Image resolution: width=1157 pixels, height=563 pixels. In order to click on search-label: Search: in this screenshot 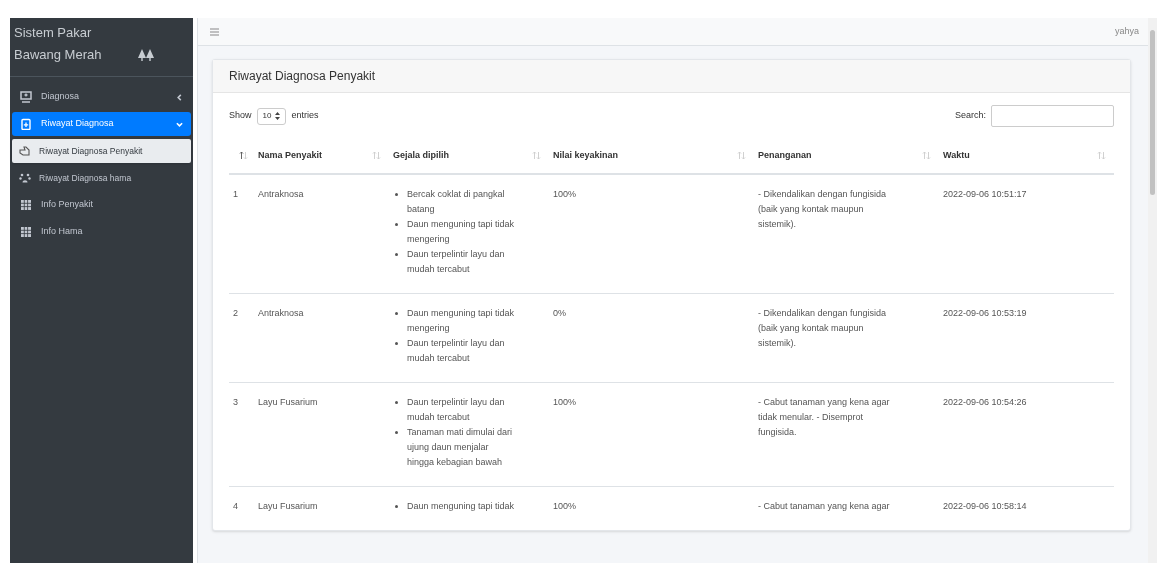, I will do `click(970, 116)`.